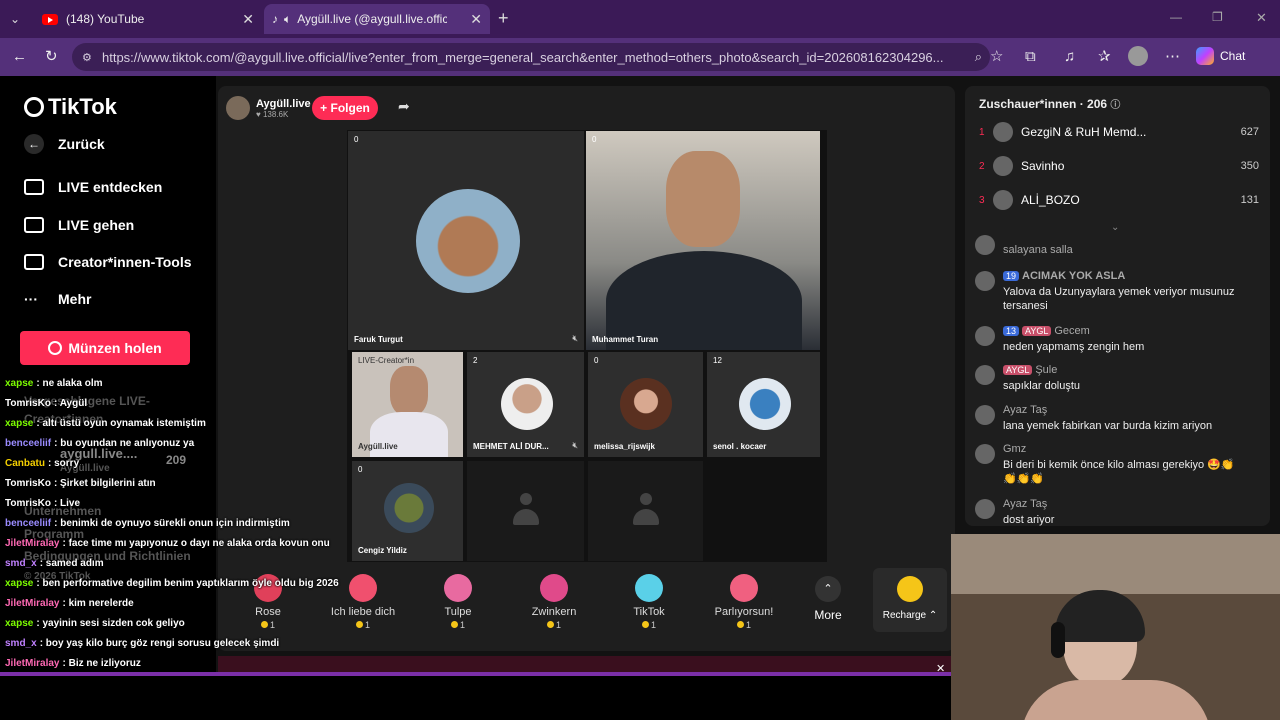  I want to click on back-link: ← Zurück, so click(64, 144).